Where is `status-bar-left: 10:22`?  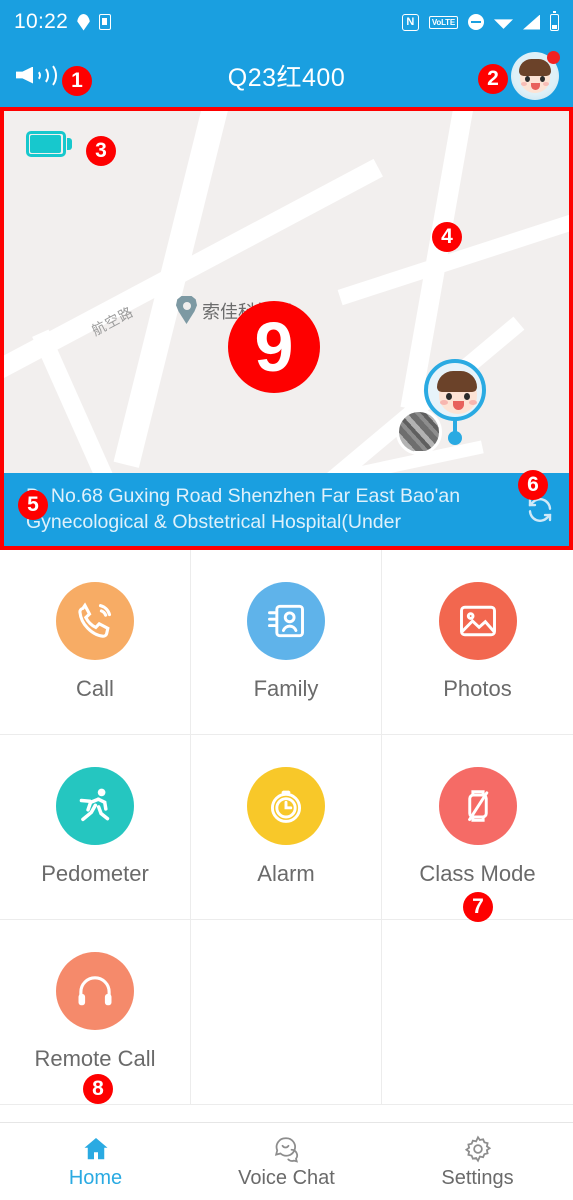
status-bar-left: 10:22 is located at coordinates (63, 22).